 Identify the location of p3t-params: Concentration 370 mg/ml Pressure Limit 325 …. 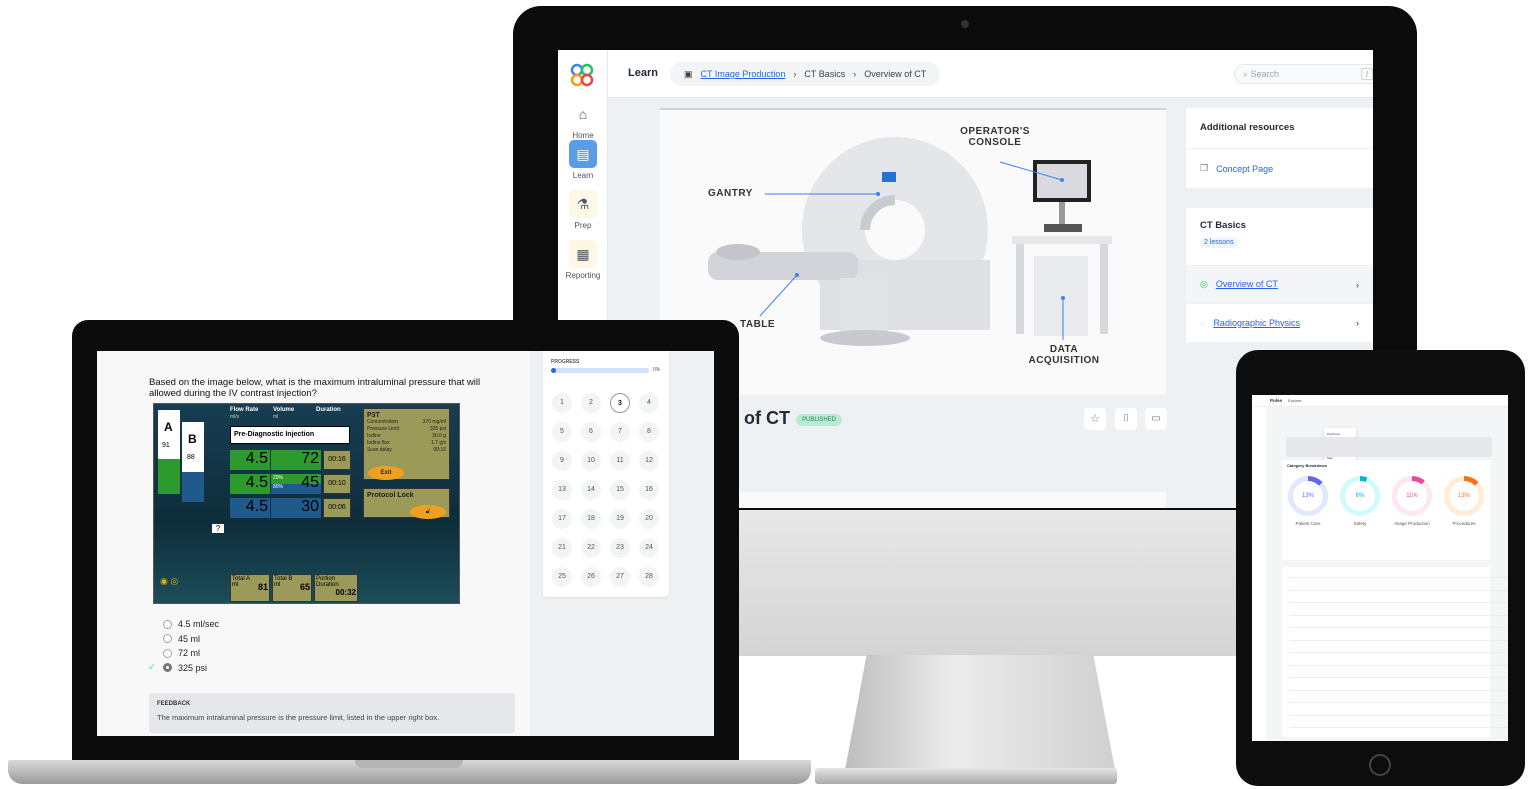
(406, 436).